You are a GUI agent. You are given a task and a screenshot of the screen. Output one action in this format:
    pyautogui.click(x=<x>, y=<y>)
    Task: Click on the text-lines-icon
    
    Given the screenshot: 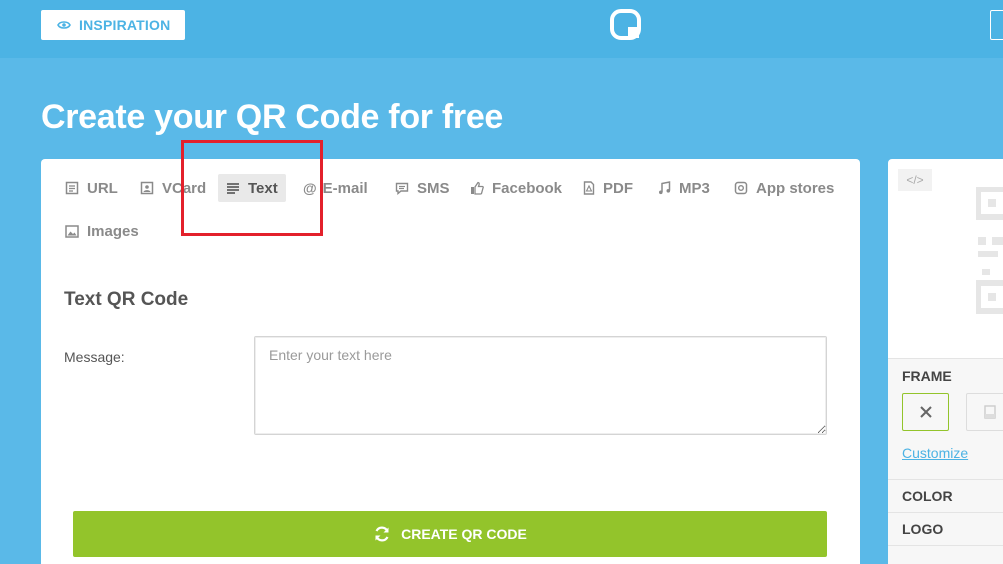 What is the action you would take?
    pyautogui.click(x=233, y=188)
    